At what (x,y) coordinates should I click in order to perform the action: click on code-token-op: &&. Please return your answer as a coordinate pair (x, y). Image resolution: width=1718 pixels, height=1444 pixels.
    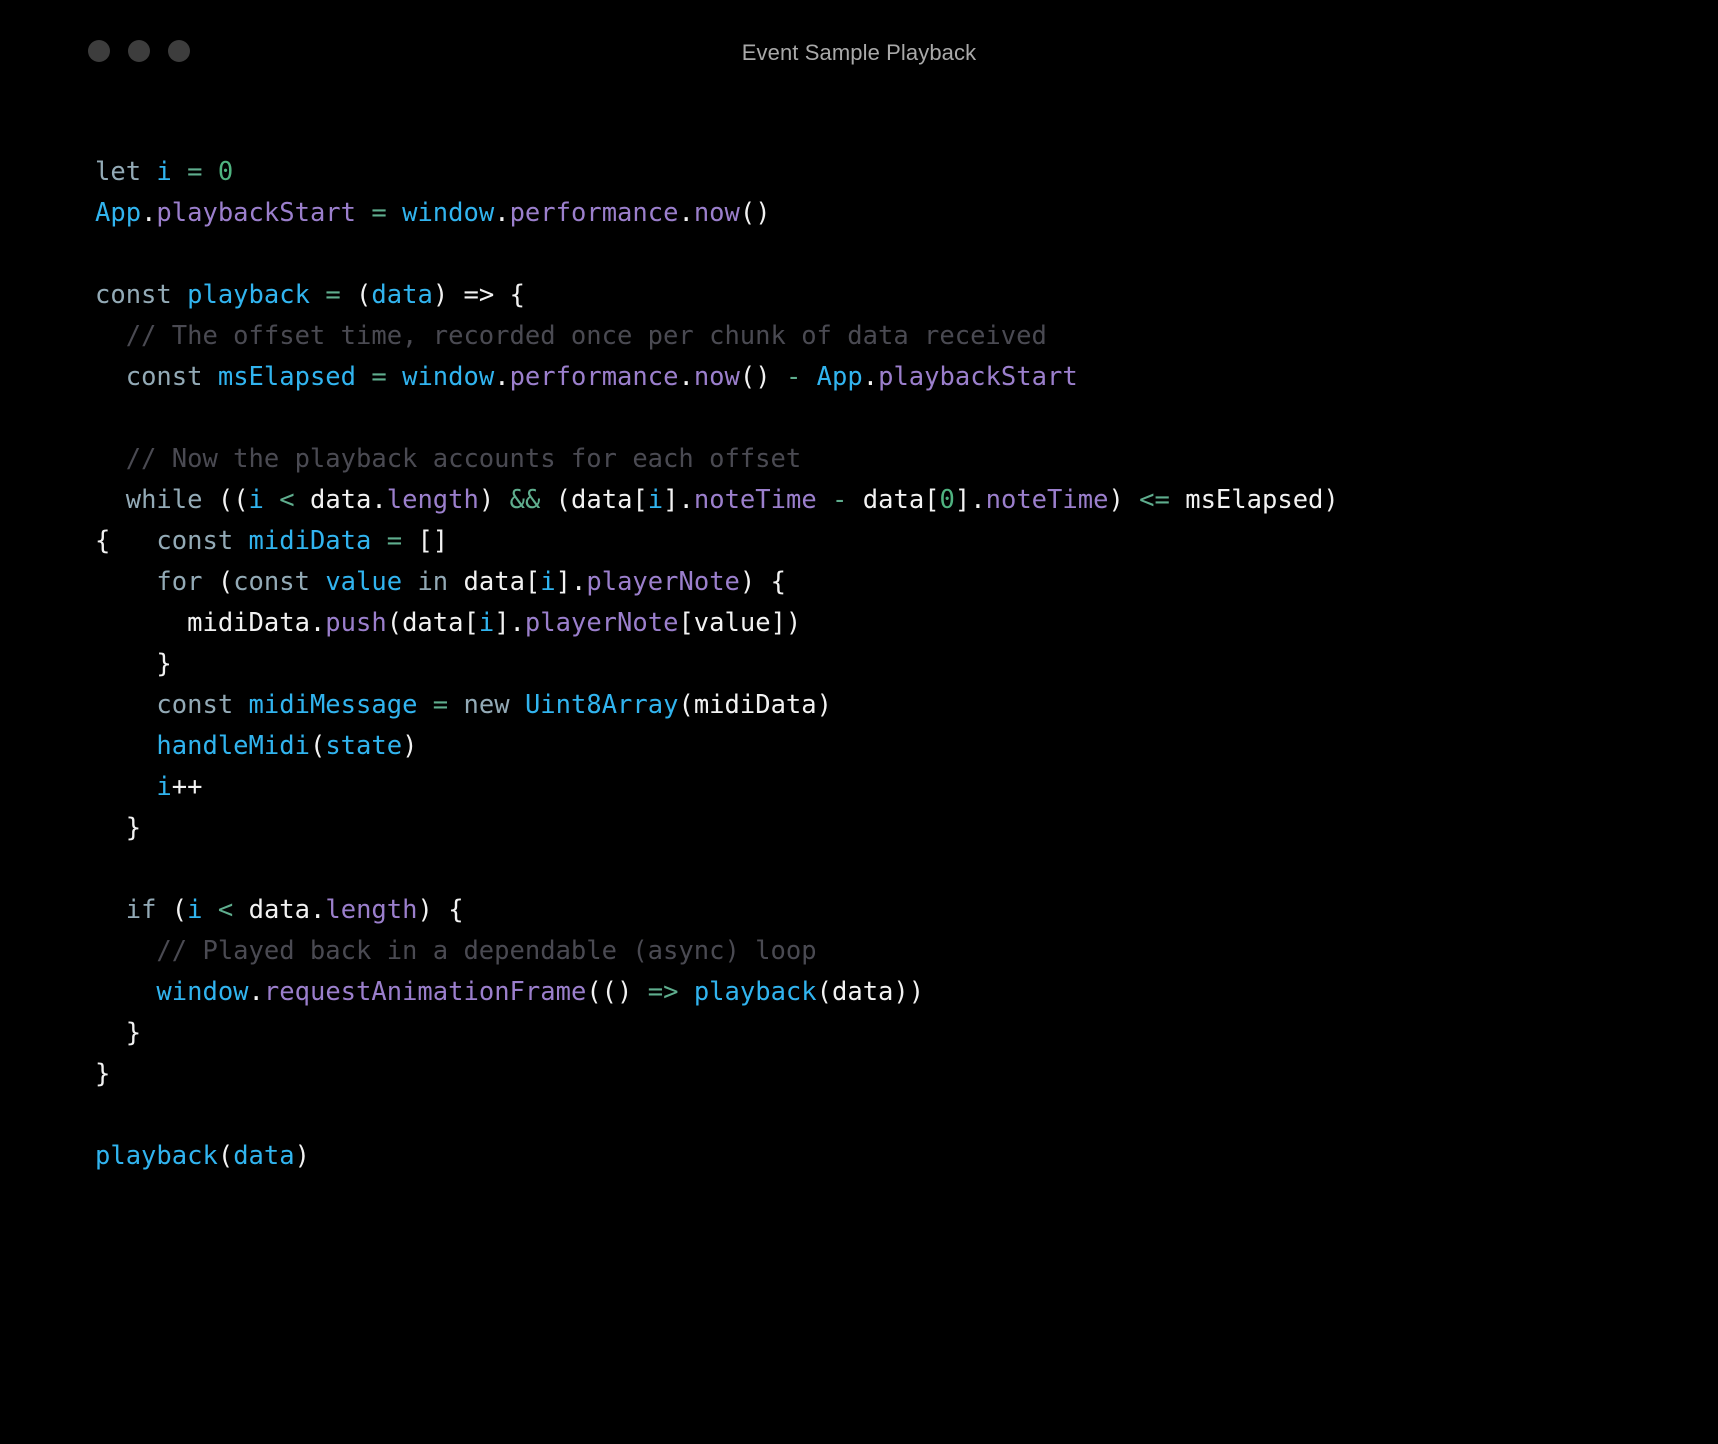
    Looking at the image, I should click on (525, 500).